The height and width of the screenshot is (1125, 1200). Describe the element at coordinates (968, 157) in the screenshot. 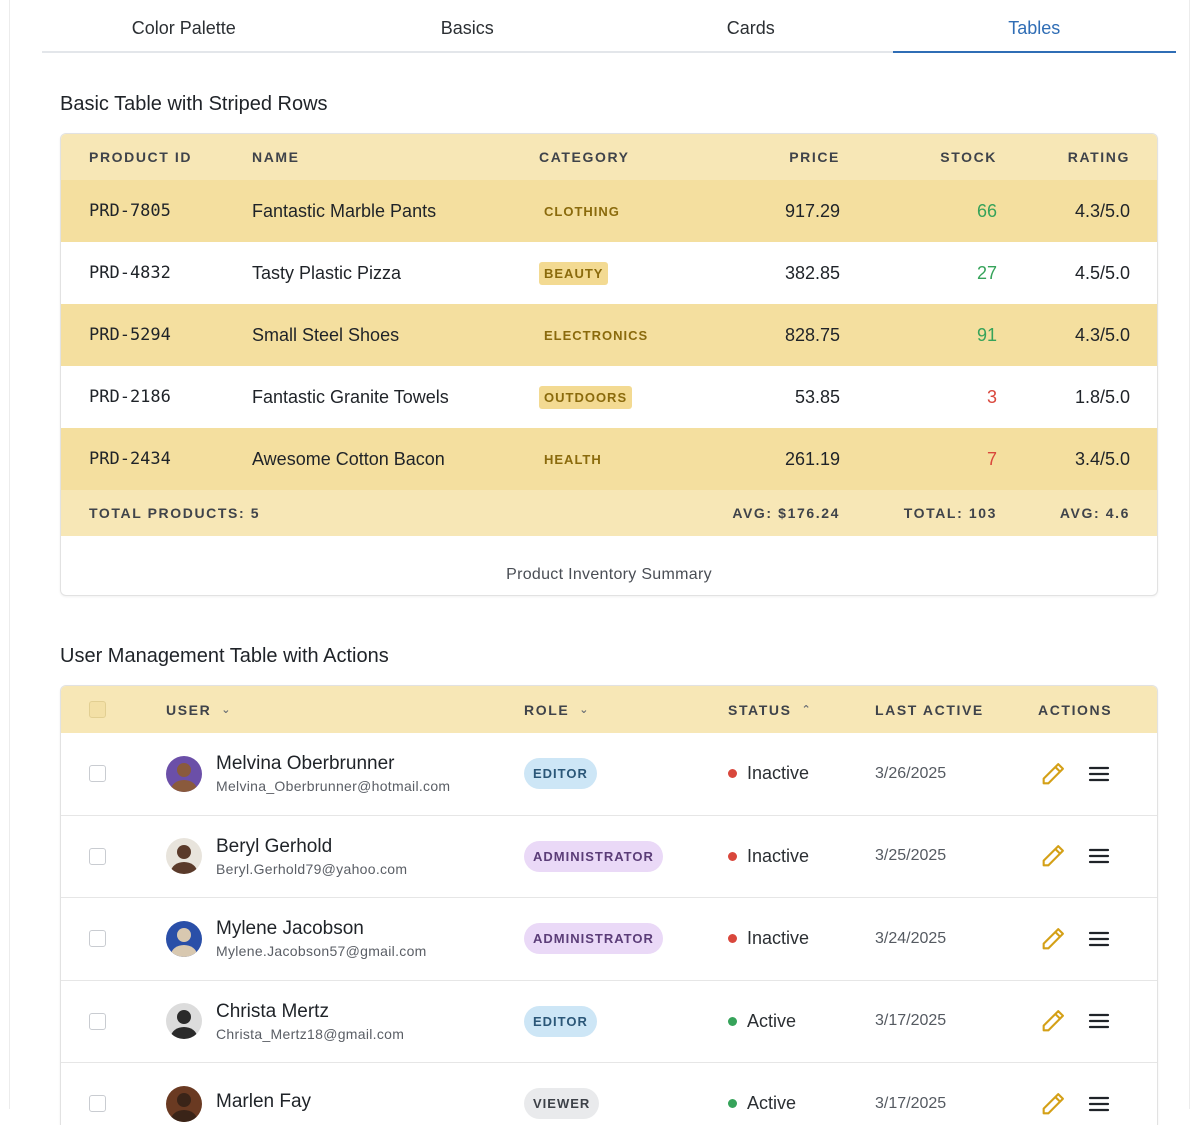

I see `col-header-stock: STOCK` at that location.